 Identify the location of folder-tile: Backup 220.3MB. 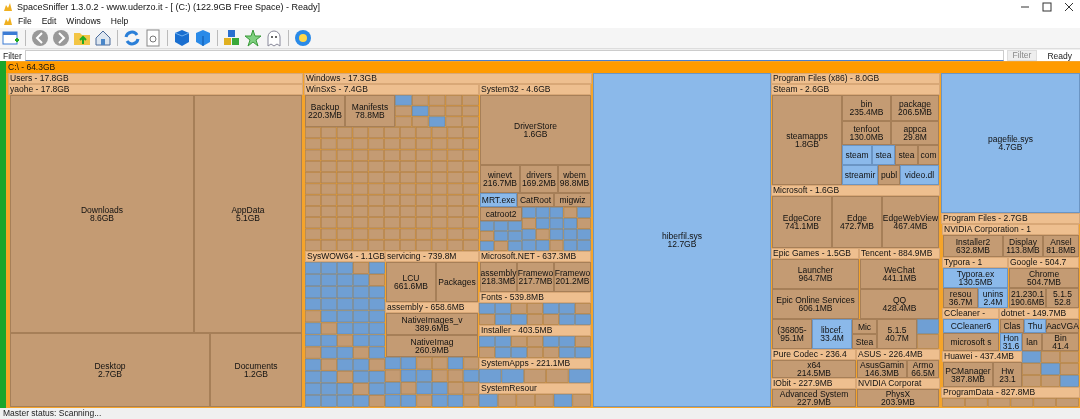
(325, 111).